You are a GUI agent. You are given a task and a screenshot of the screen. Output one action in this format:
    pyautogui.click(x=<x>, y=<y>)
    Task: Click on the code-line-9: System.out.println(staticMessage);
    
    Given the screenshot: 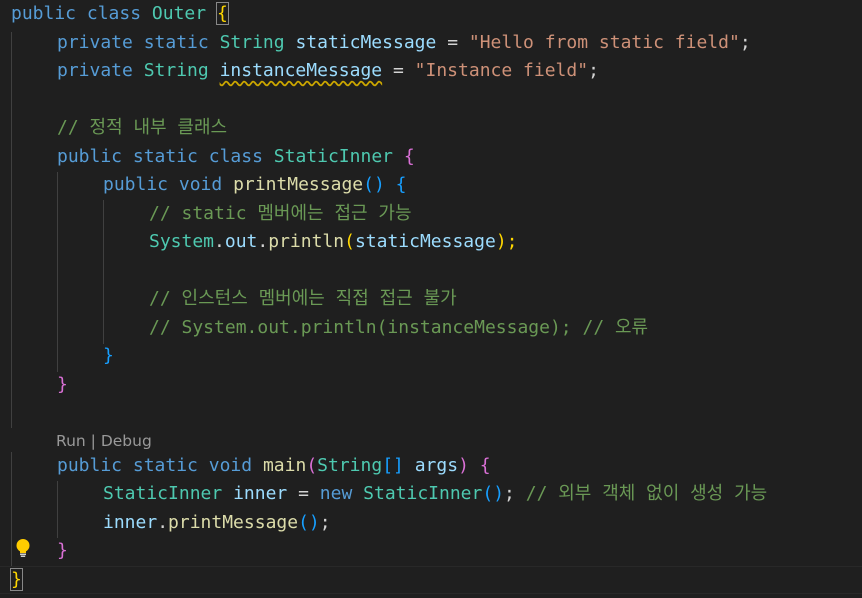 What is the action you would take?
    pyautogui.click(x=333, y=242)
    